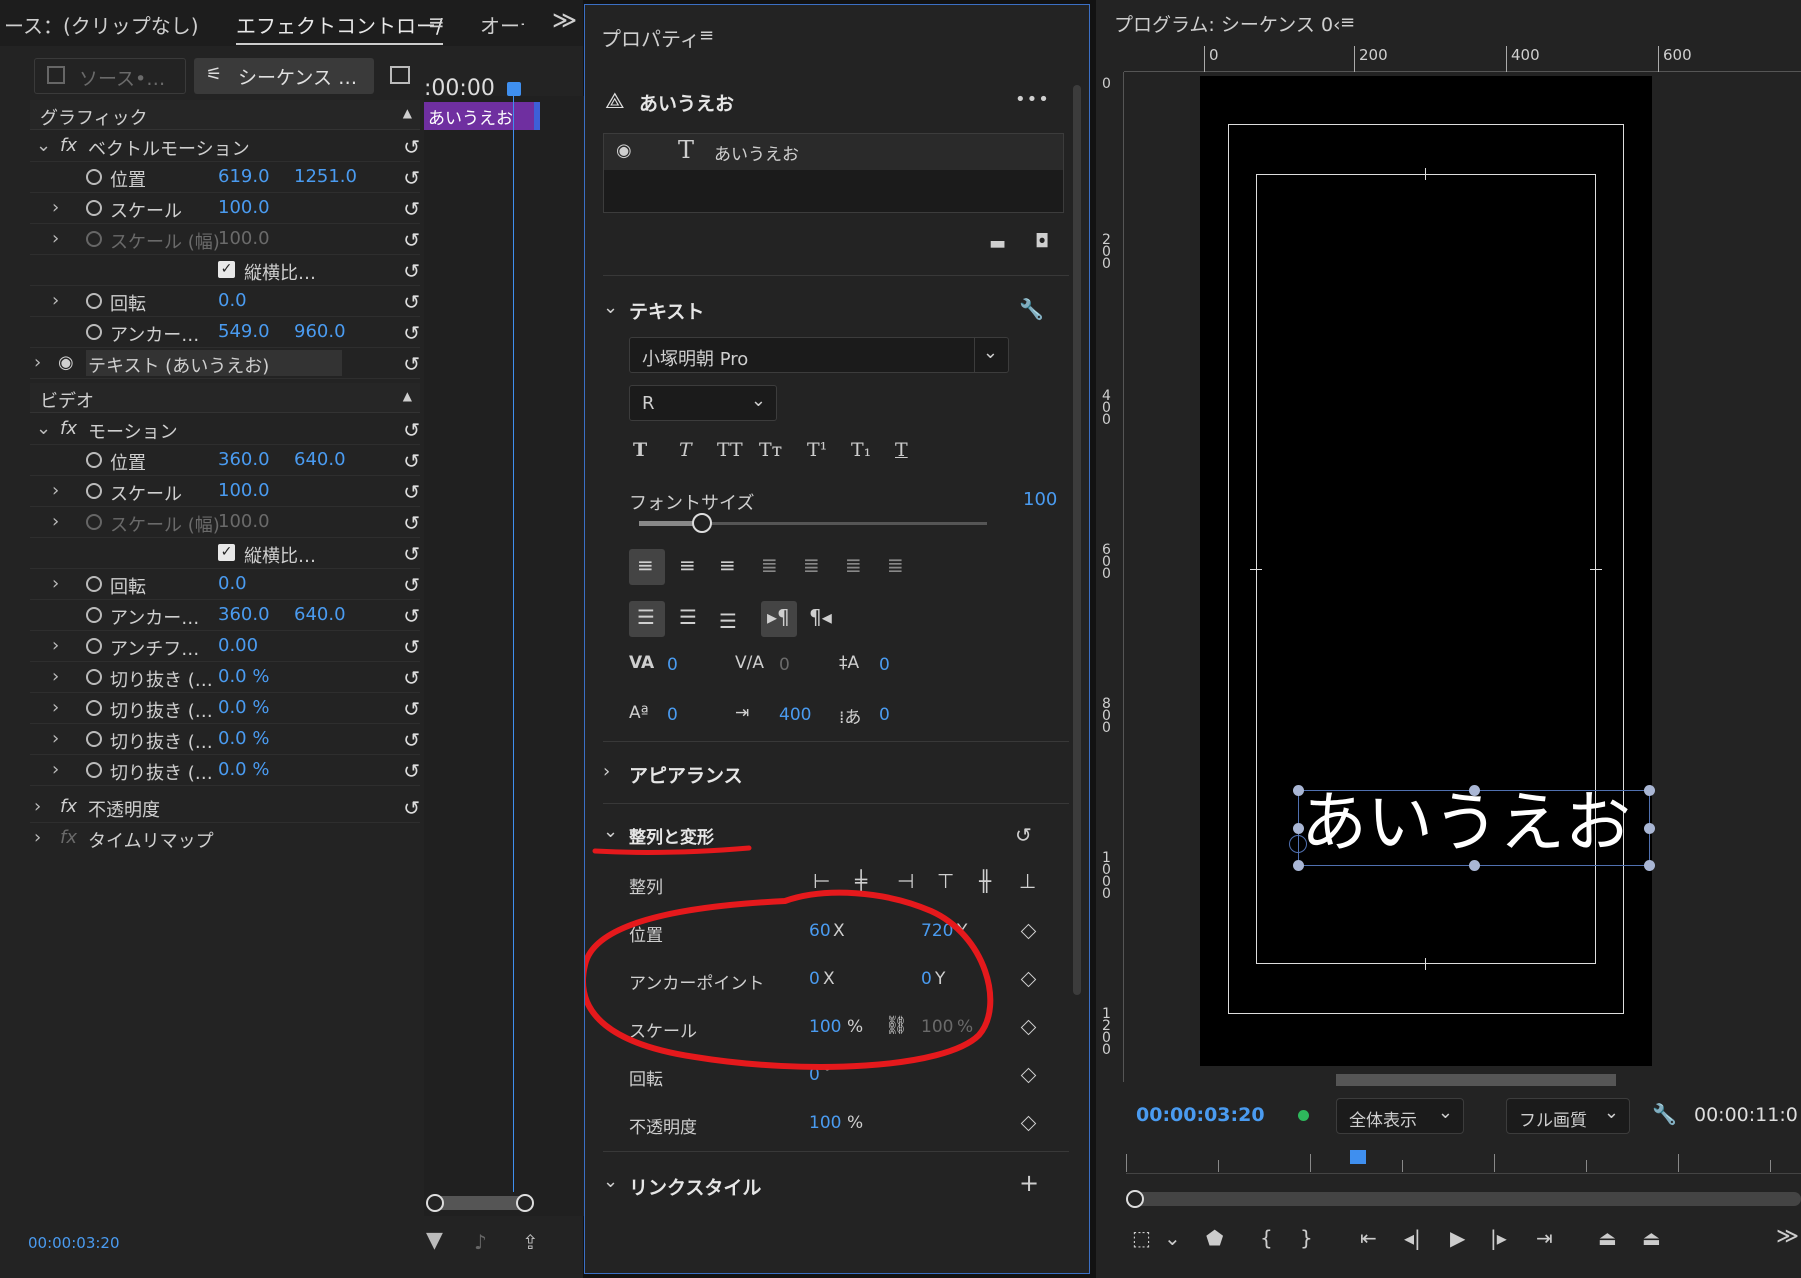  I want to click on wrench-icon: 🔧, so click(1664, 1114).